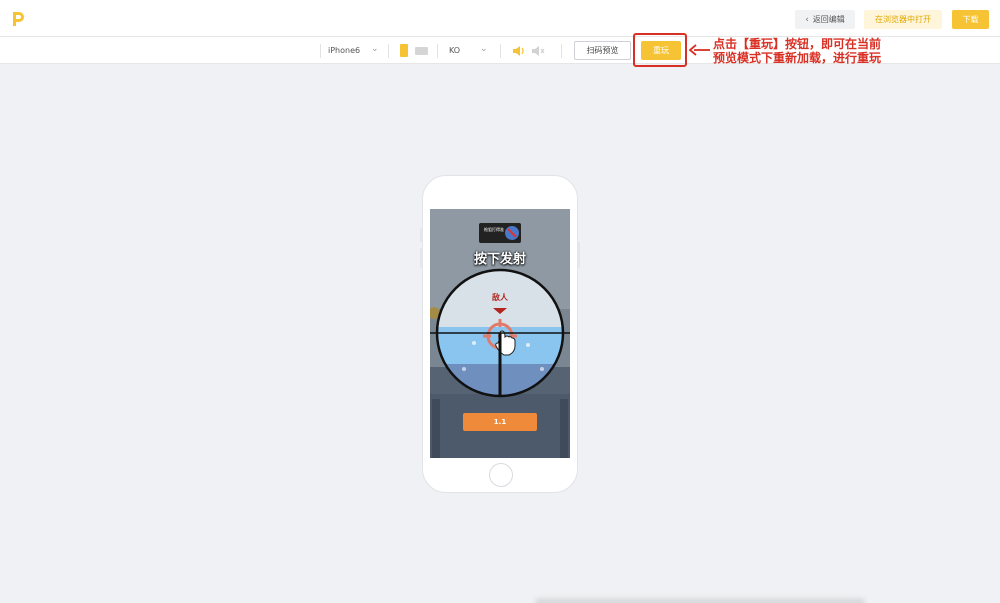 This screenshot has height=603, width=1000. What do you see at coordinates (500, 297) in the screenshot?
I see `enemy-label: 敌人` at bounding box center [500, 297].